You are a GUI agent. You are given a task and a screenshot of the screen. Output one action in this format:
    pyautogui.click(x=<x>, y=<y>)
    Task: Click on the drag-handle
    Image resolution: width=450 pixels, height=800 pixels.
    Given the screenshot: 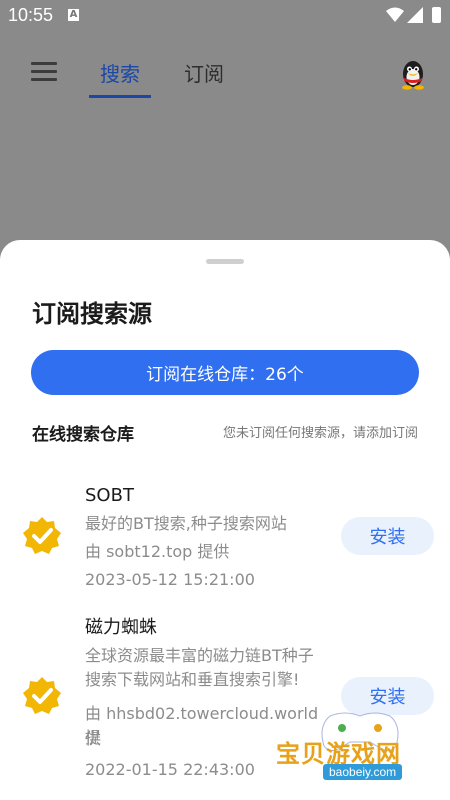 What is the action you would take?
    pyautogui.click(x=225, y=261)
    